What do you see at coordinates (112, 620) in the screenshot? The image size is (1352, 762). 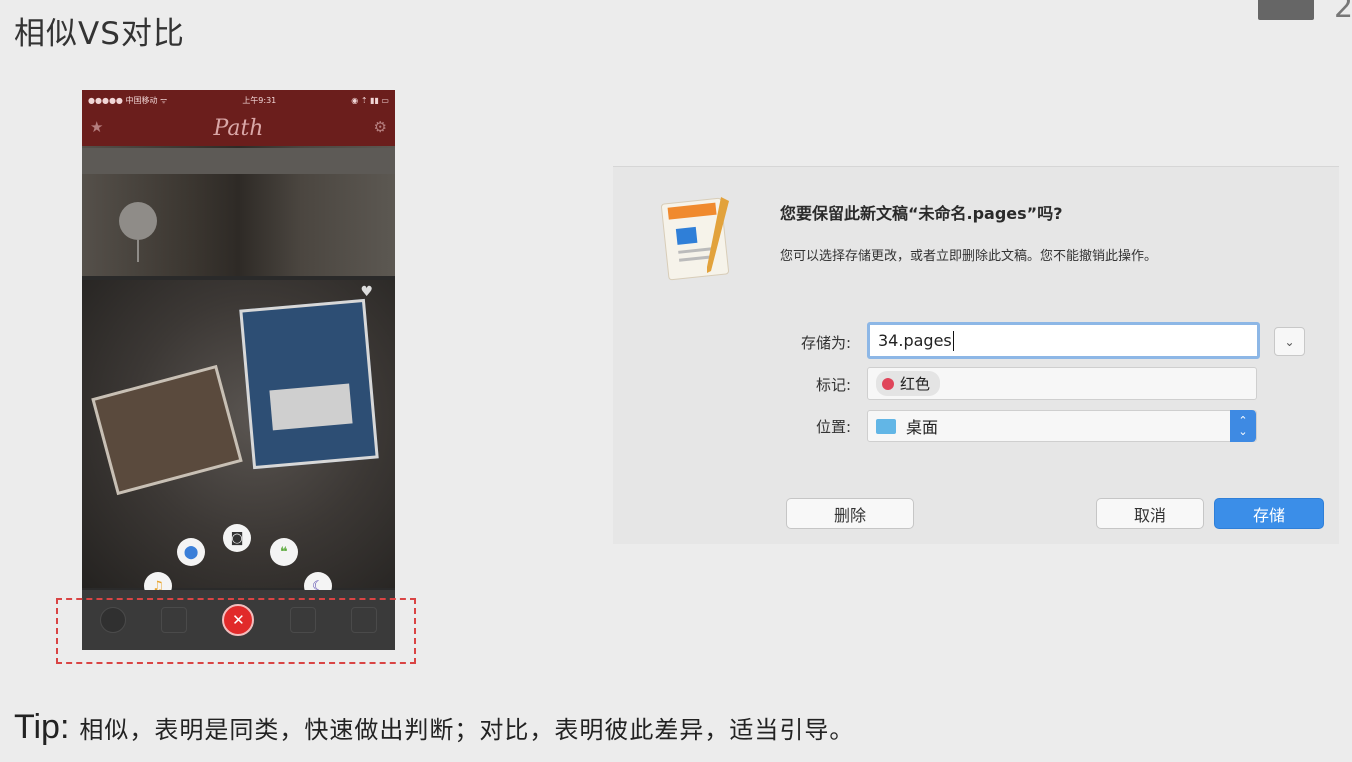 I see `home-tab-icon` at bounding box center [112, 620].